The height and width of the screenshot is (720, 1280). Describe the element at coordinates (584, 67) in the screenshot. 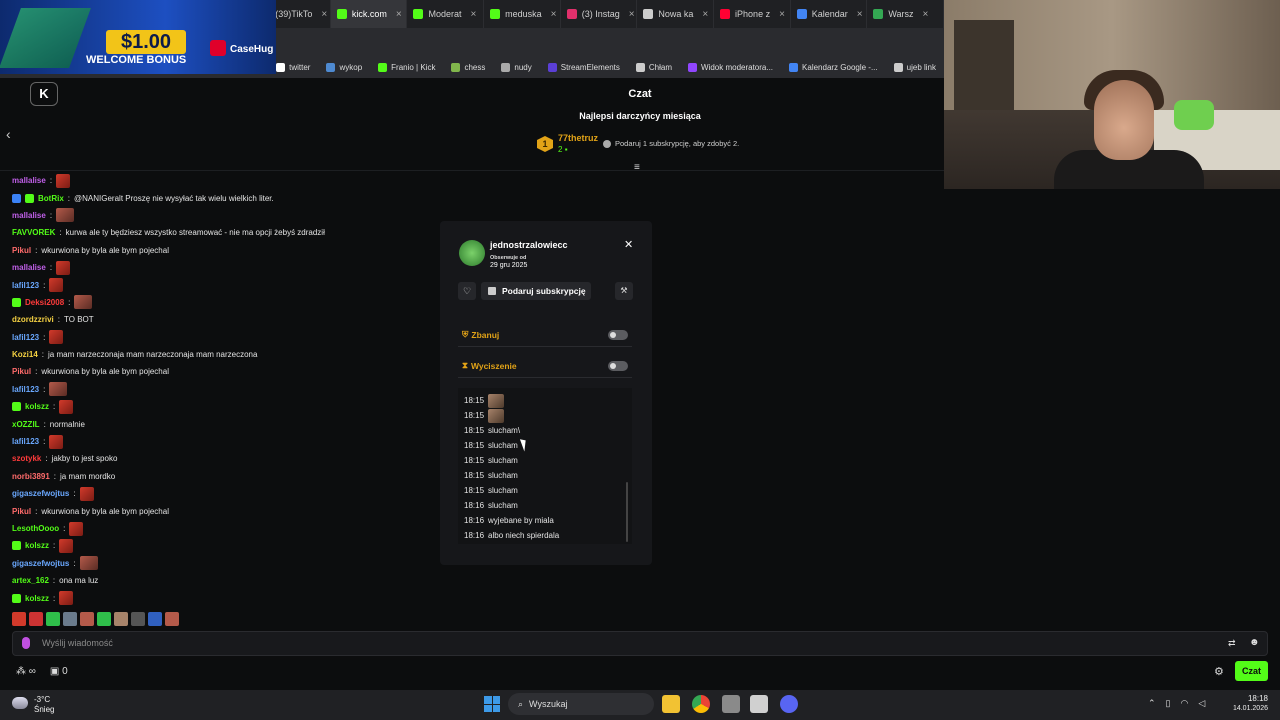

I see `bookmark-5: StreamElements` at that location.